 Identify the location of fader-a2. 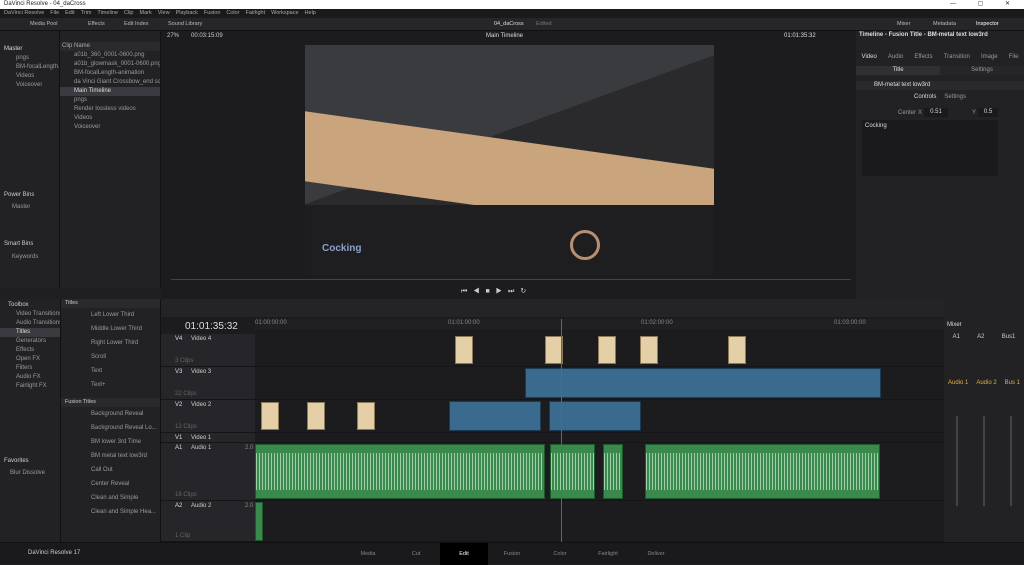
(983, 461).